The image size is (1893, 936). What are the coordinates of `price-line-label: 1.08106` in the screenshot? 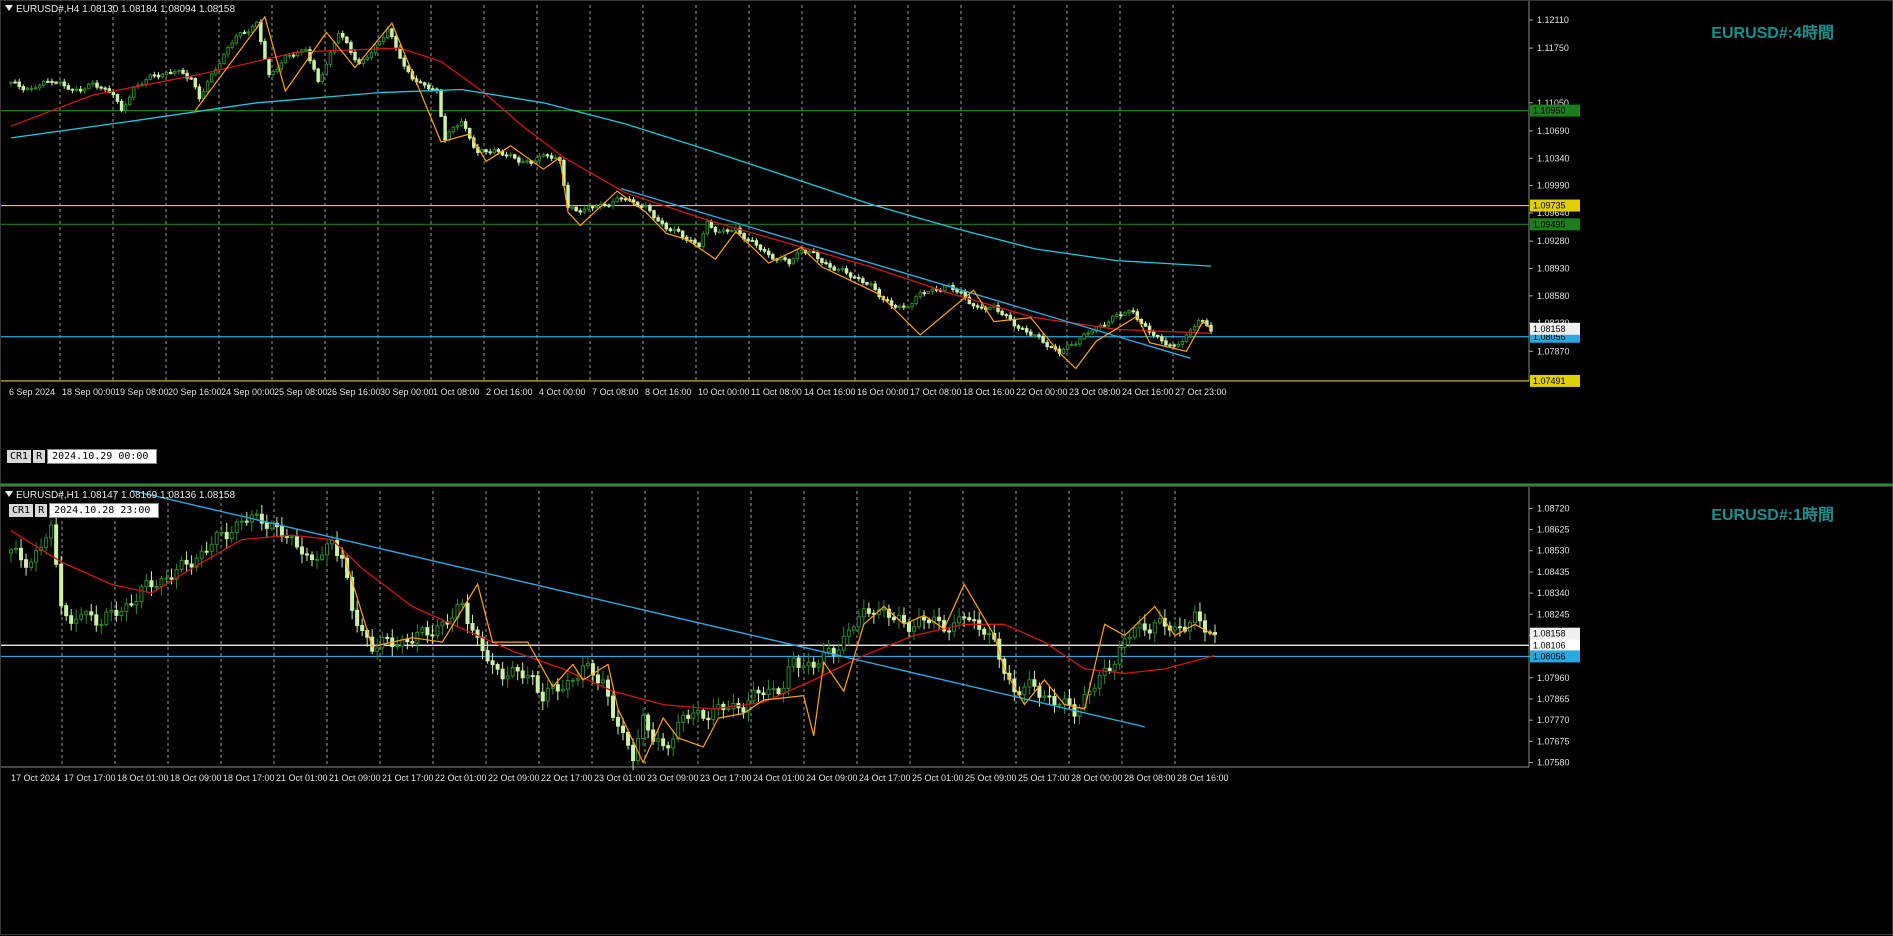 It's located at (1549, 645).